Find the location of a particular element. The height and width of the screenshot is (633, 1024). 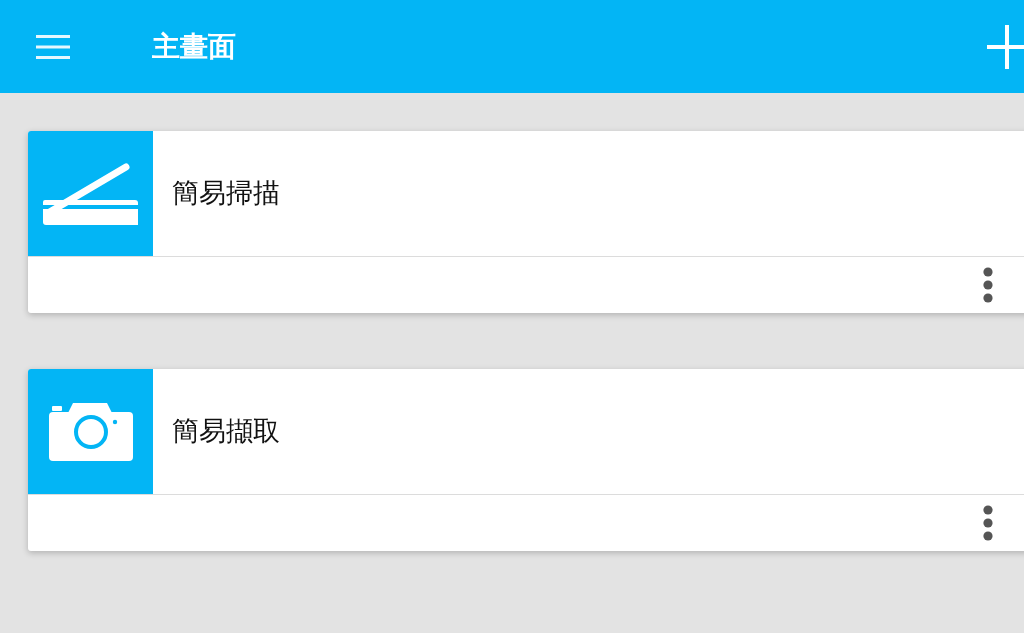

card-title: 簡易擷取 is located at coordinates (226, 431).